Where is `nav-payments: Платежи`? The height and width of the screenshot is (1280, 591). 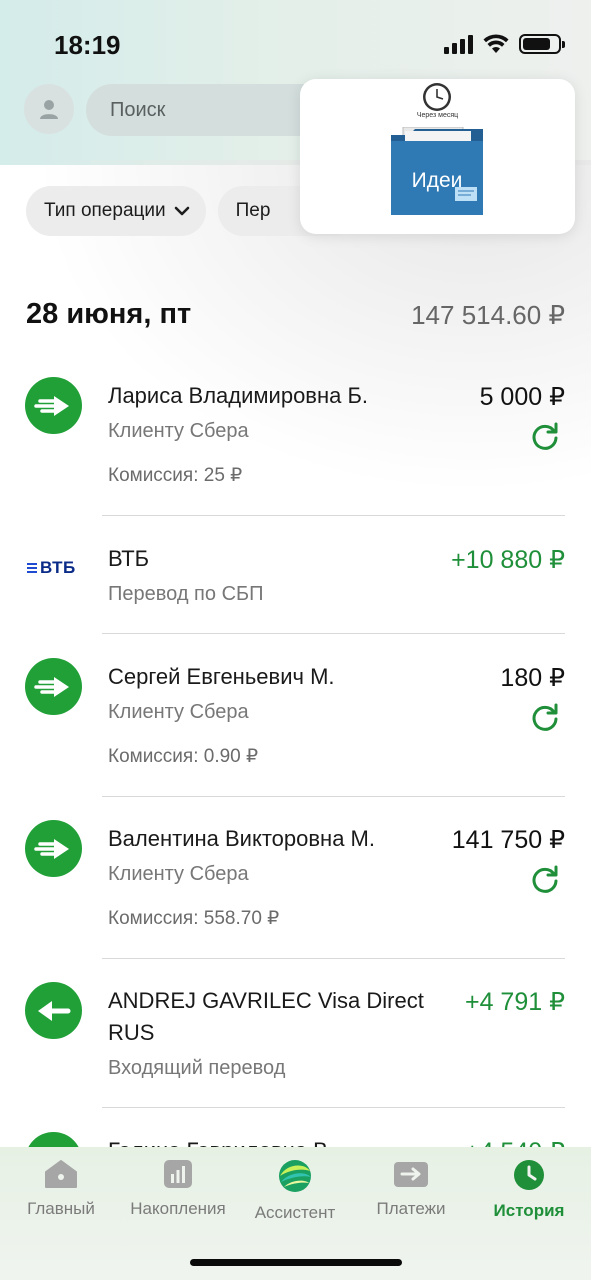 nav-payments: Платежи is located at coordinates (411, 1189).